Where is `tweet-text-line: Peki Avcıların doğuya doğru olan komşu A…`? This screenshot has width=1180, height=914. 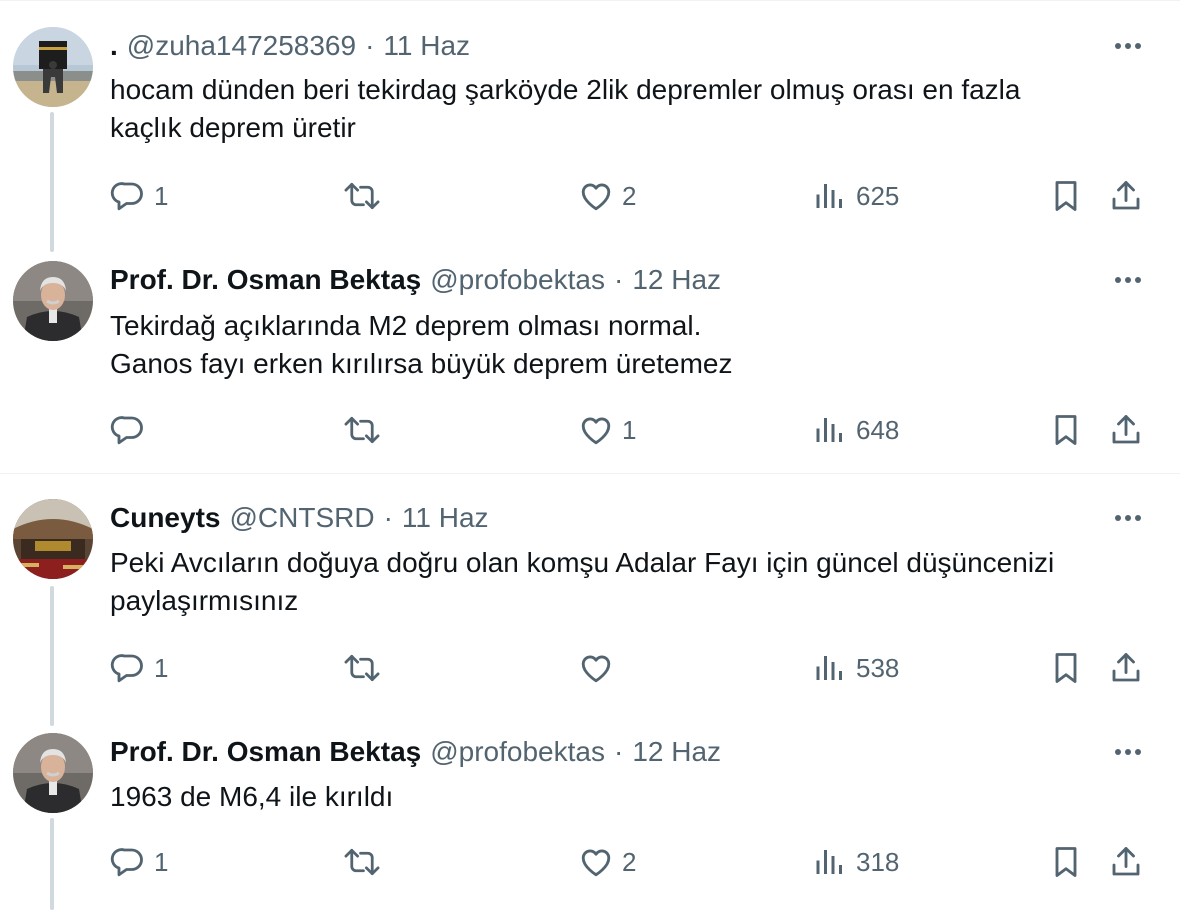 tweet-text-line: Peki Avcıların doğuya doğru olan komşu A… is located at coordinates (582, 562).